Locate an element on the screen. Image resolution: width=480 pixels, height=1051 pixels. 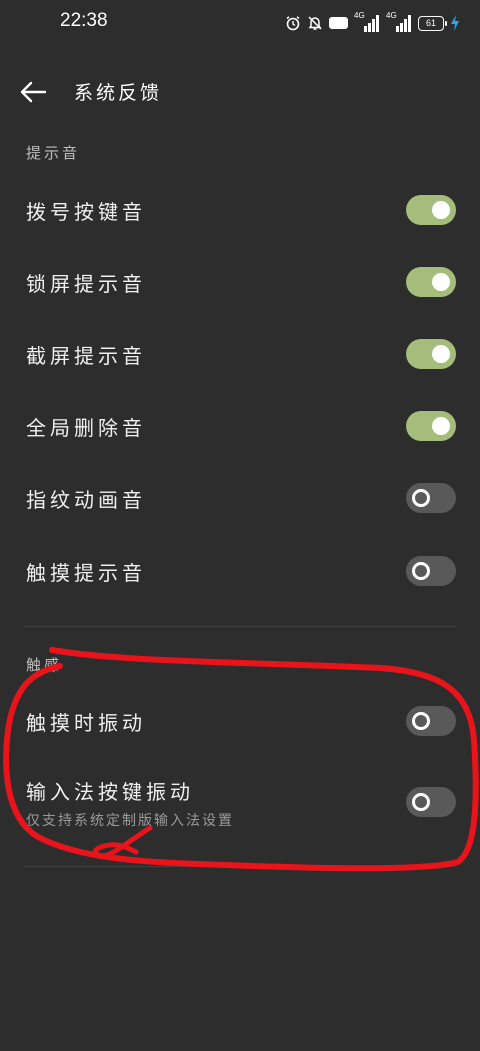
setting-label: 截屏提示音 is located at coordinates (86, 356).